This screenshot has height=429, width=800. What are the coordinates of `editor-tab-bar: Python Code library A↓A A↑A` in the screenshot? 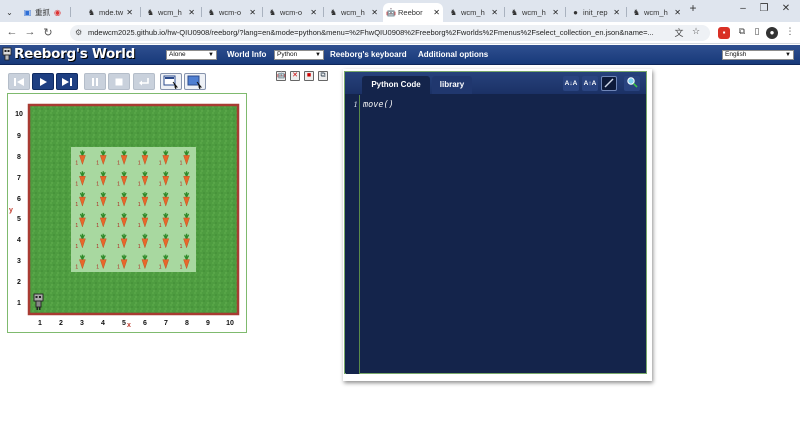 It's located at (495, 83).